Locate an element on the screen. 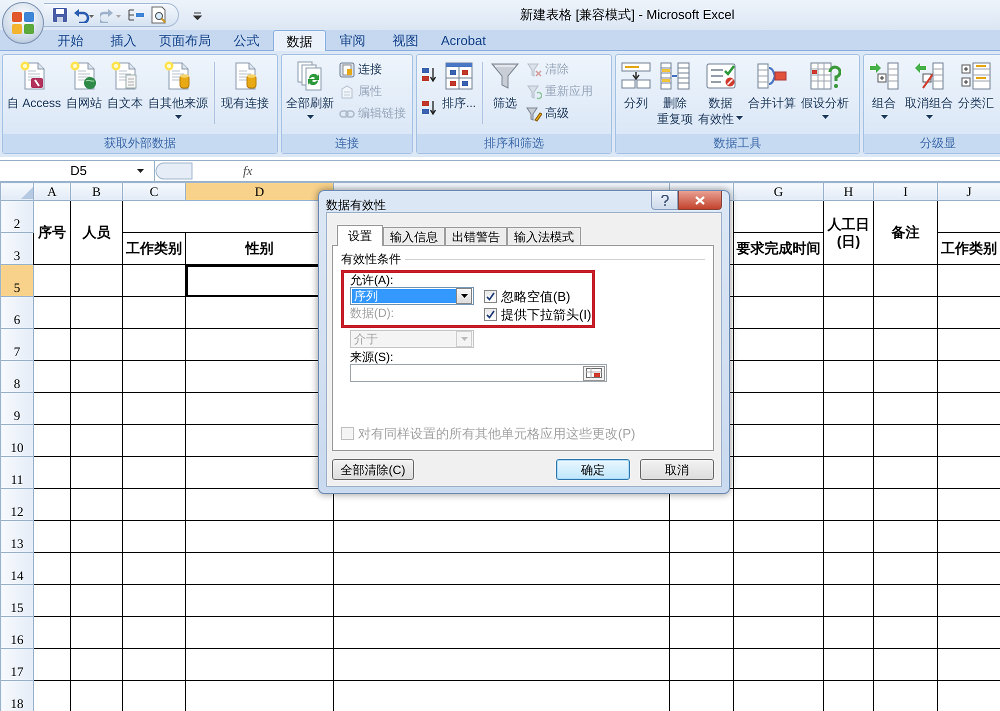 The width and height of the screenshot is (1000, 711). ribbon-tab: 审阅 is located at coordinates (352, 40).